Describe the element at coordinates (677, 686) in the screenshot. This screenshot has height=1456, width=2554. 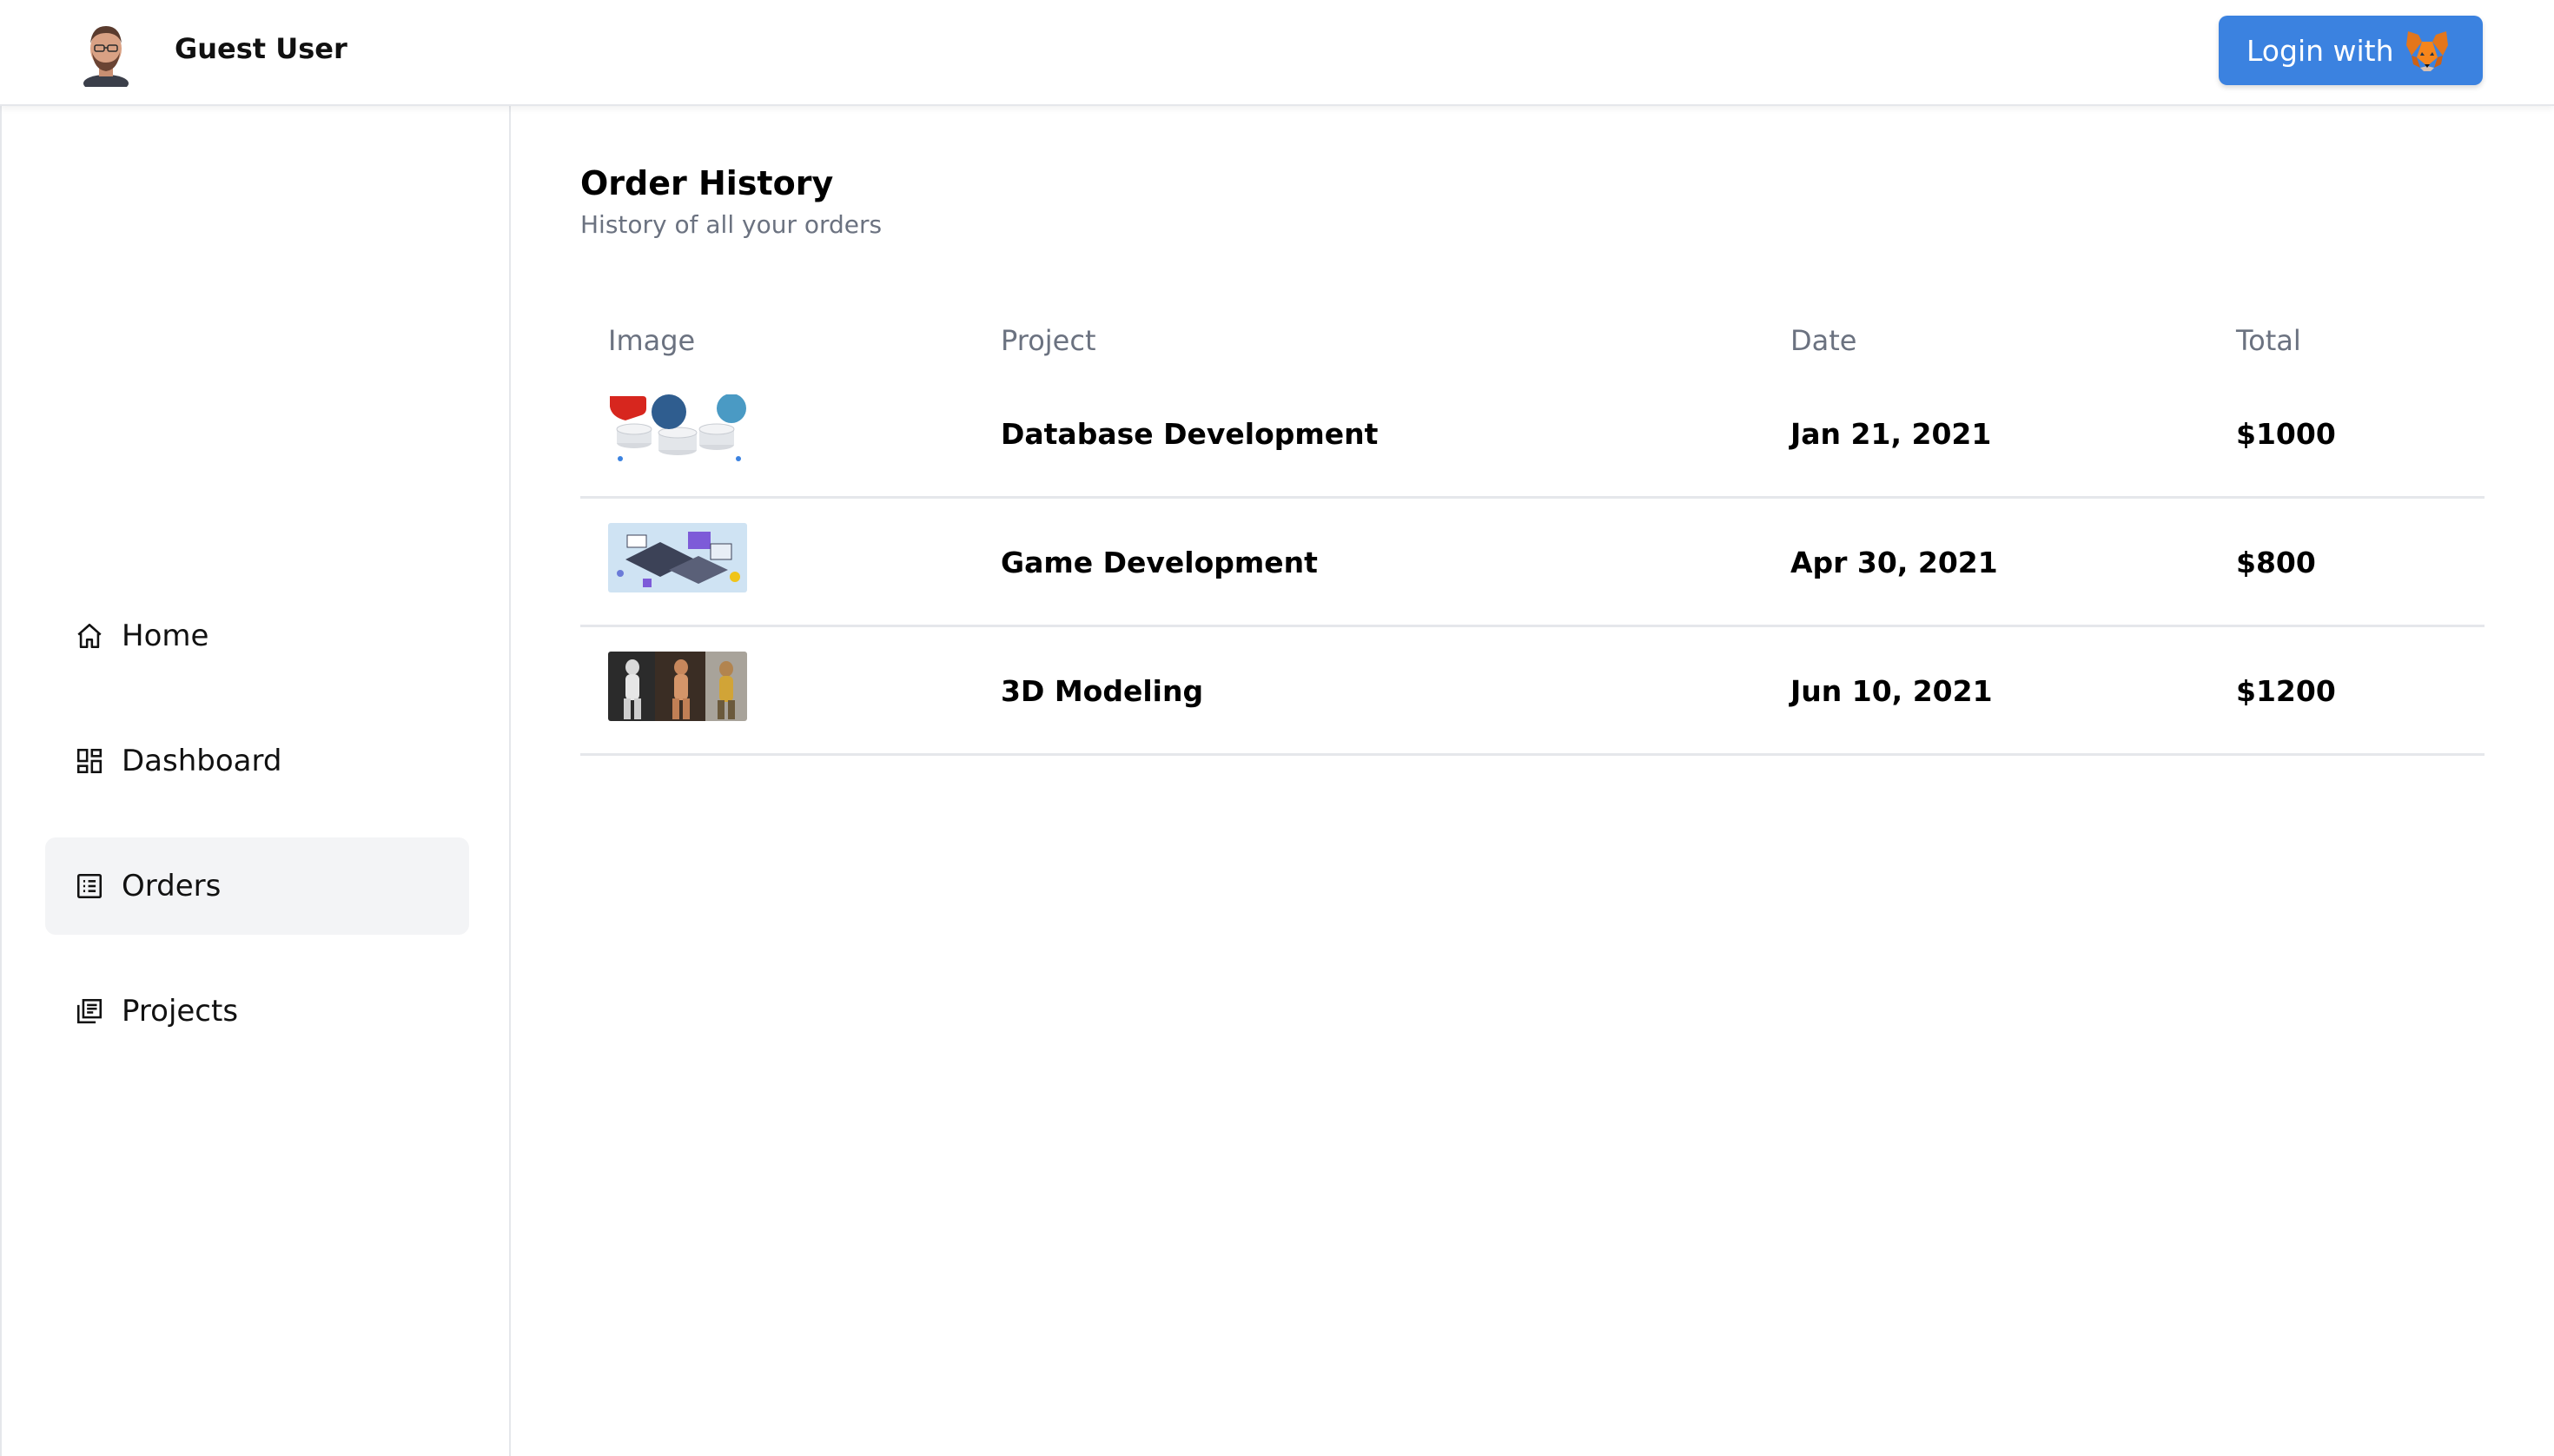
I see `3d-modeling-thumbnail` at that location.